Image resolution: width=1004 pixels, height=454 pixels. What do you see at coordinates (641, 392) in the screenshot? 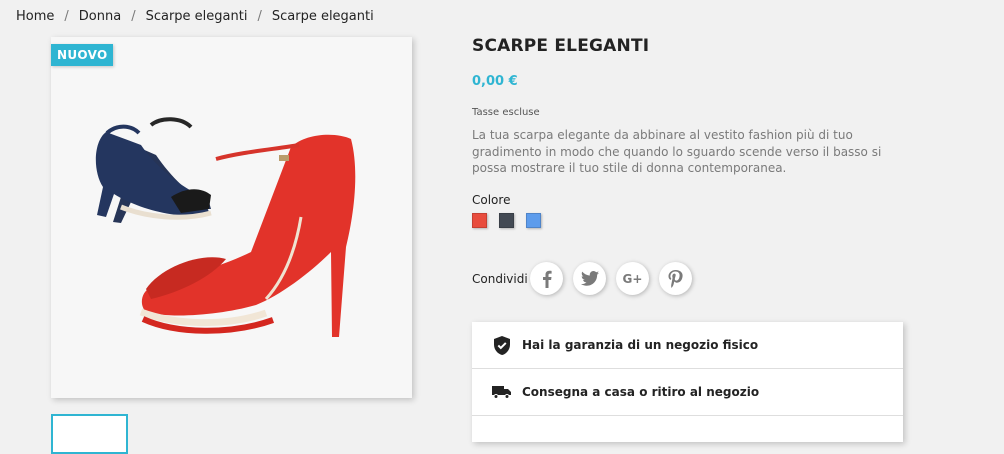
I see `reassurance-text: Consegna a casa o ritiro al negozio` at bounding box center [641, 392].